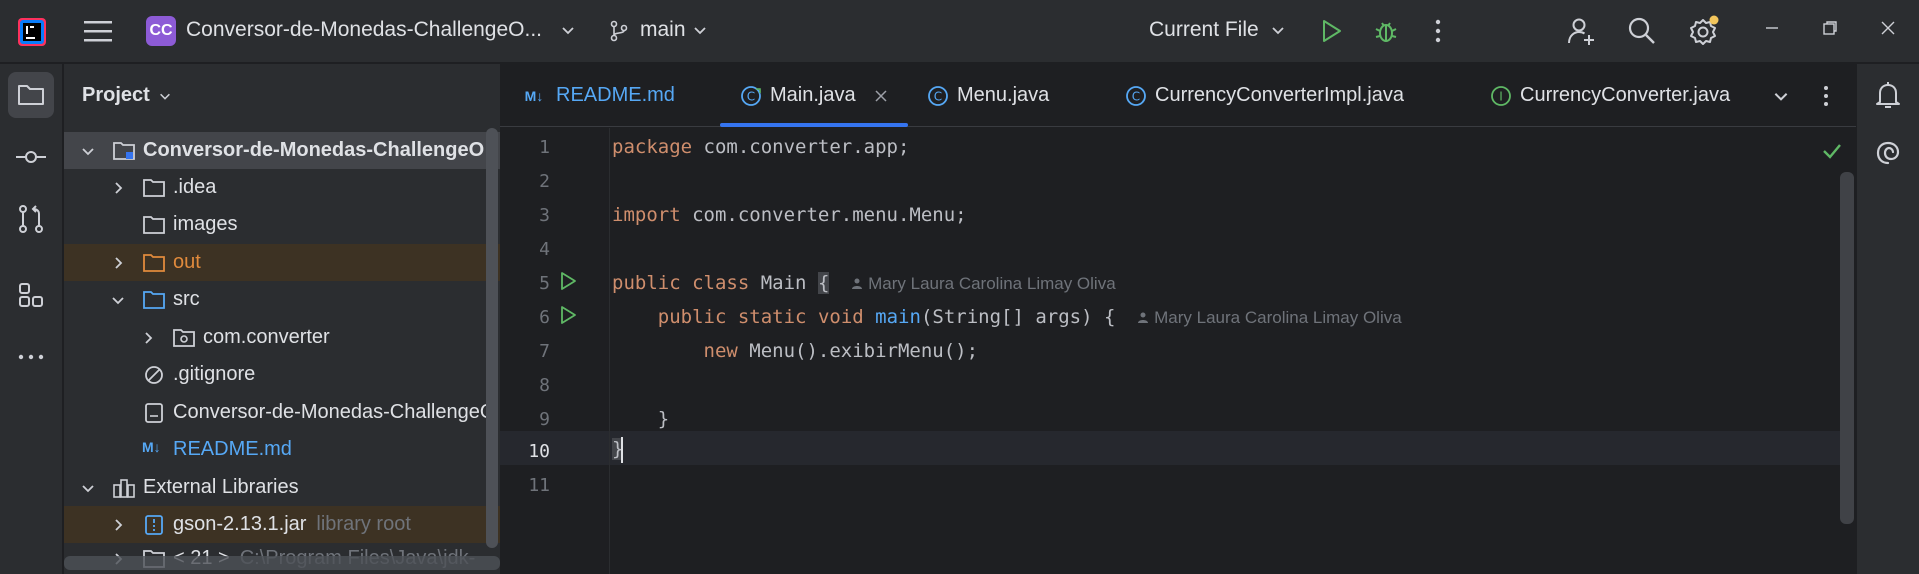 This screenshot has height=574, width=1919. Describe the element at coordinates (751, 96) in the screenshot. I see `svg-text: C` at that location.